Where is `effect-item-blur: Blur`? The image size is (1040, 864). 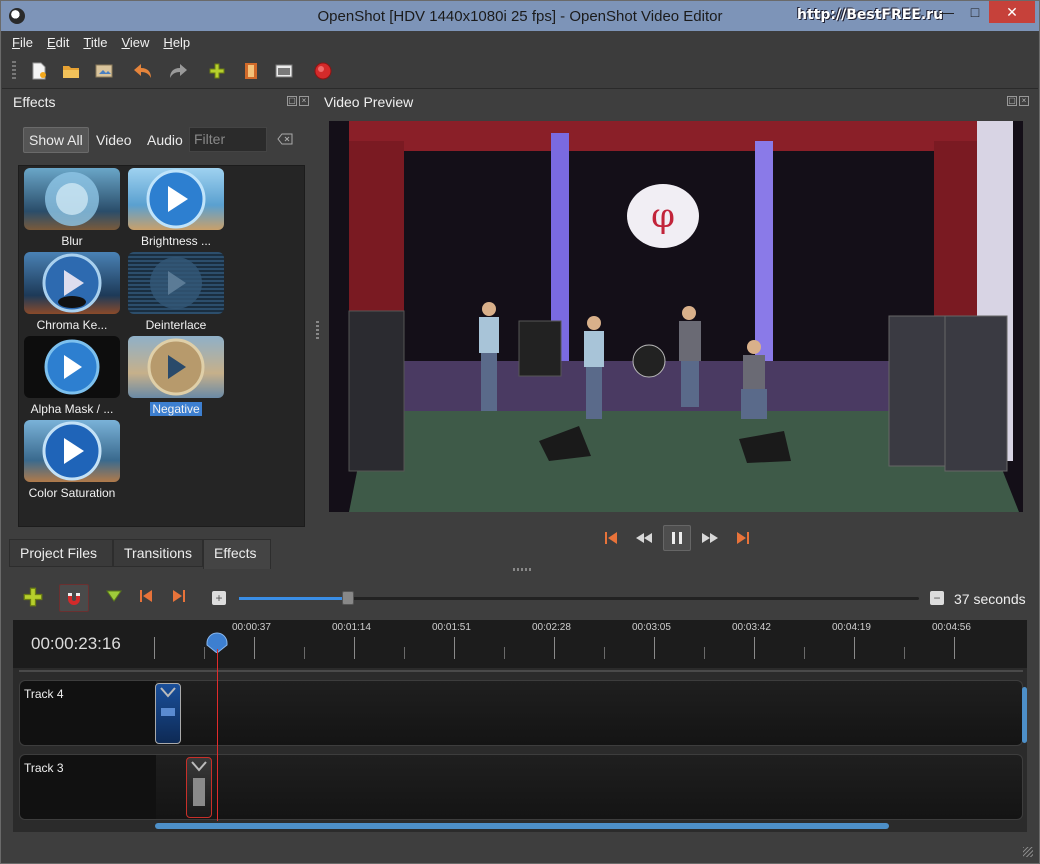
effect-item-blur: Blur is located at coordinates (72, 207).